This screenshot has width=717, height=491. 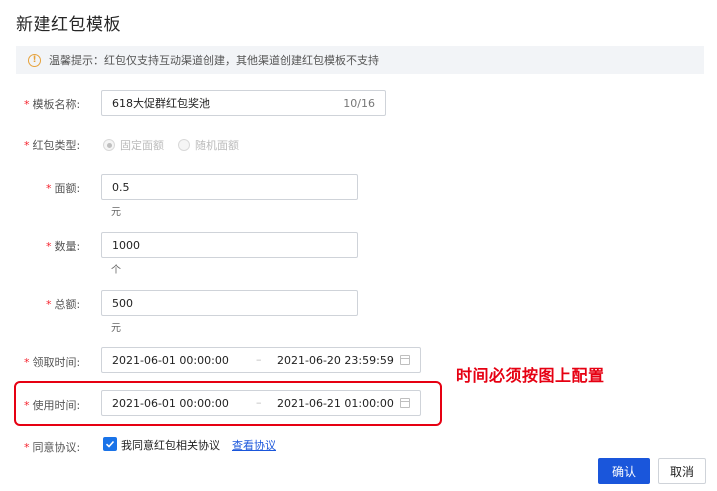 I want to click on quantity-unit: 个, so click(x=116, y=270).